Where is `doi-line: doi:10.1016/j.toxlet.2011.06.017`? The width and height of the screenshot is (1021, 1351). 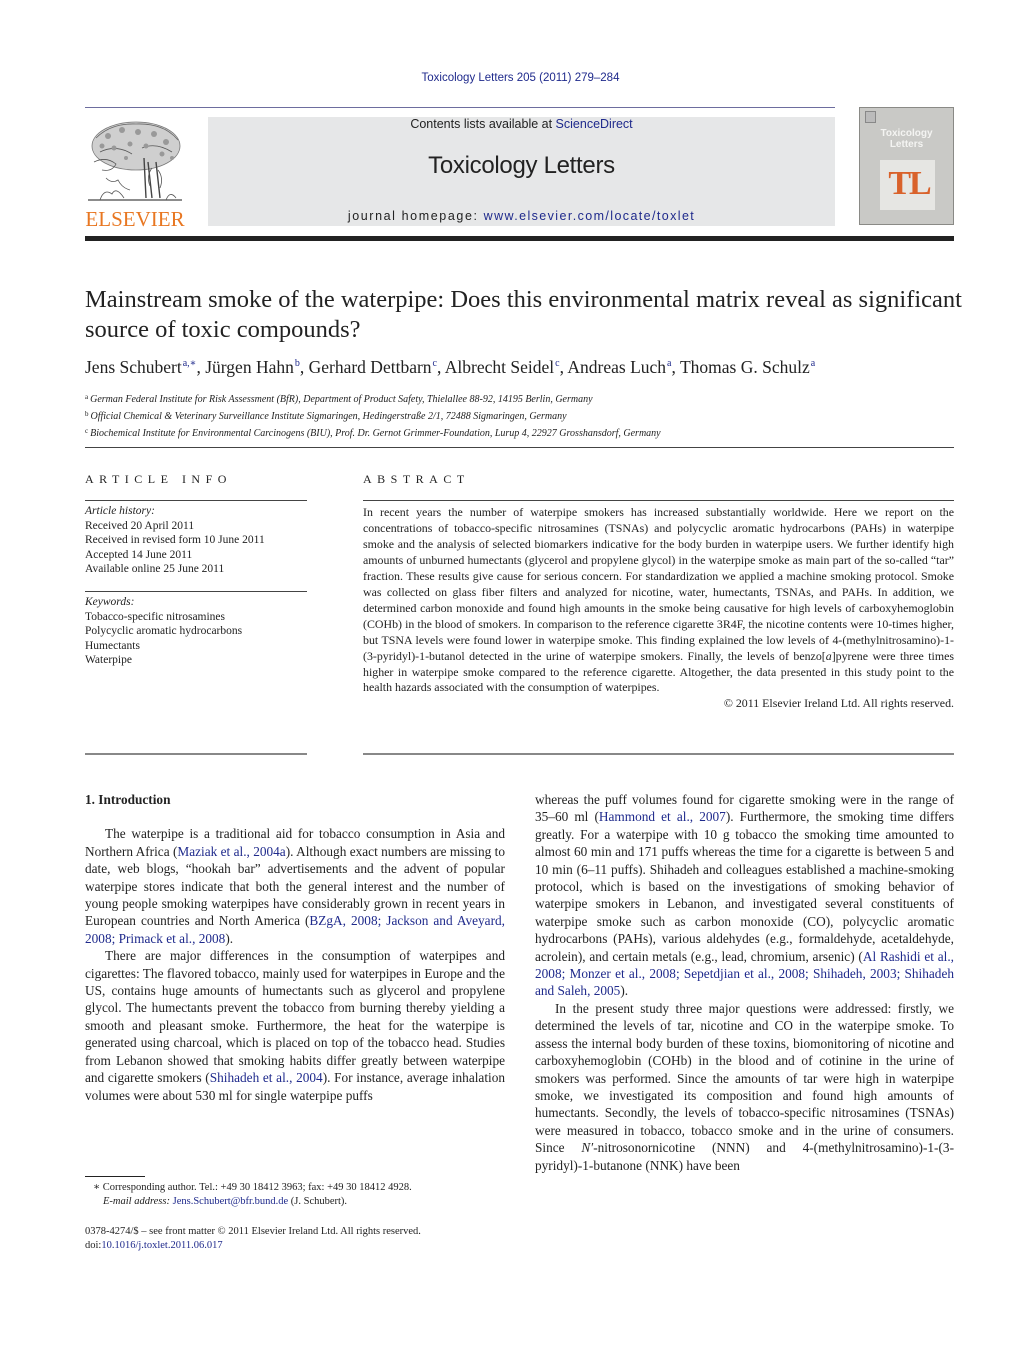 doi-line: doi:10.1016/j.toxlet.2011.06.017 is located at coordinates (154, 1245).